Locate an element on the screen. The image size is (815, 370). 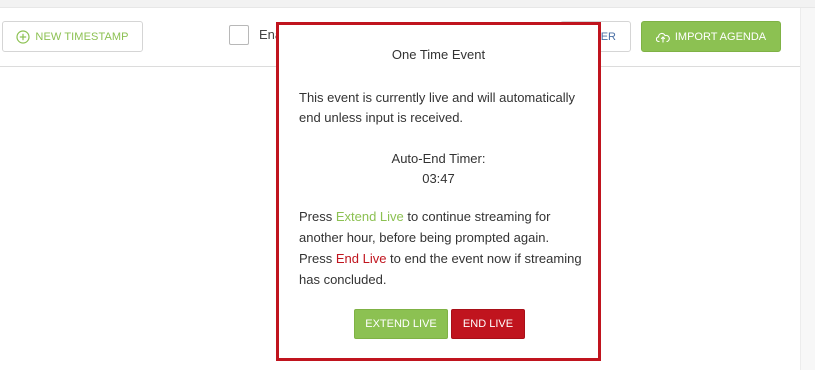
import-agenda-button: IMPORT AGENDA is located at coordinates (711, 36).